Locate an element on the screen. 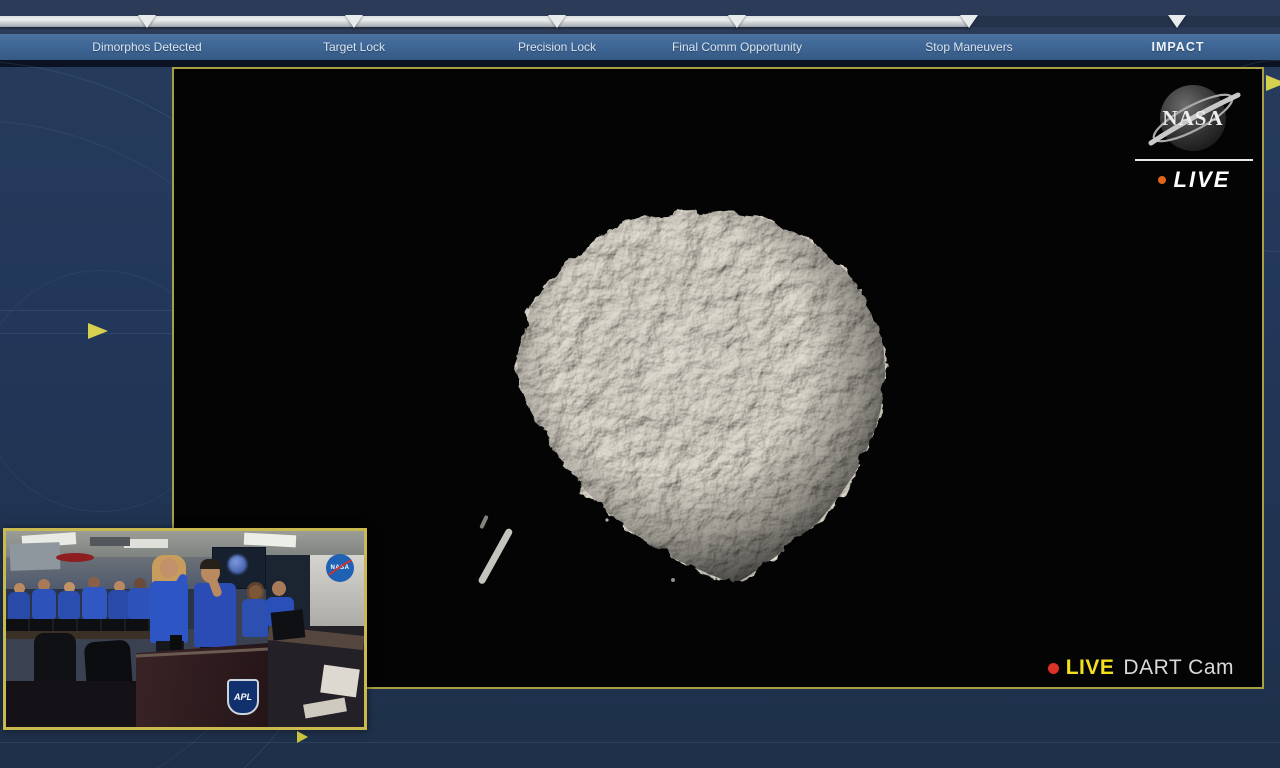  mission-control-pip: NASA APL is located at coordinates (185, 629).